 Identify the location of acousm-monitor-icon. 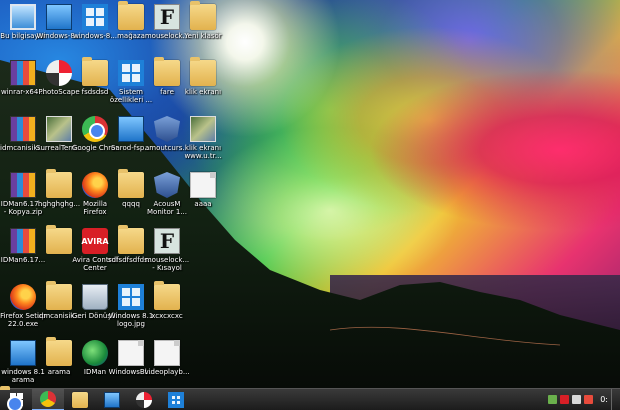
(167, 185).